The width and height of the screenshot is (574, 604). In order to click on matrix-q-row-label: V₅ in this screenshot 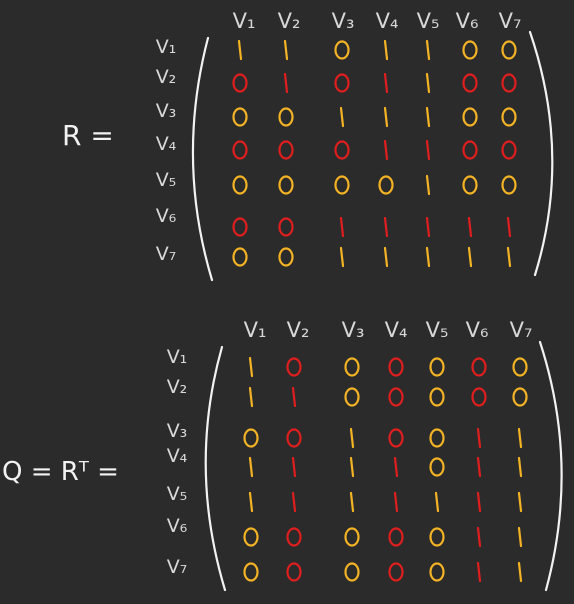, I will do `click(177, 494)`.